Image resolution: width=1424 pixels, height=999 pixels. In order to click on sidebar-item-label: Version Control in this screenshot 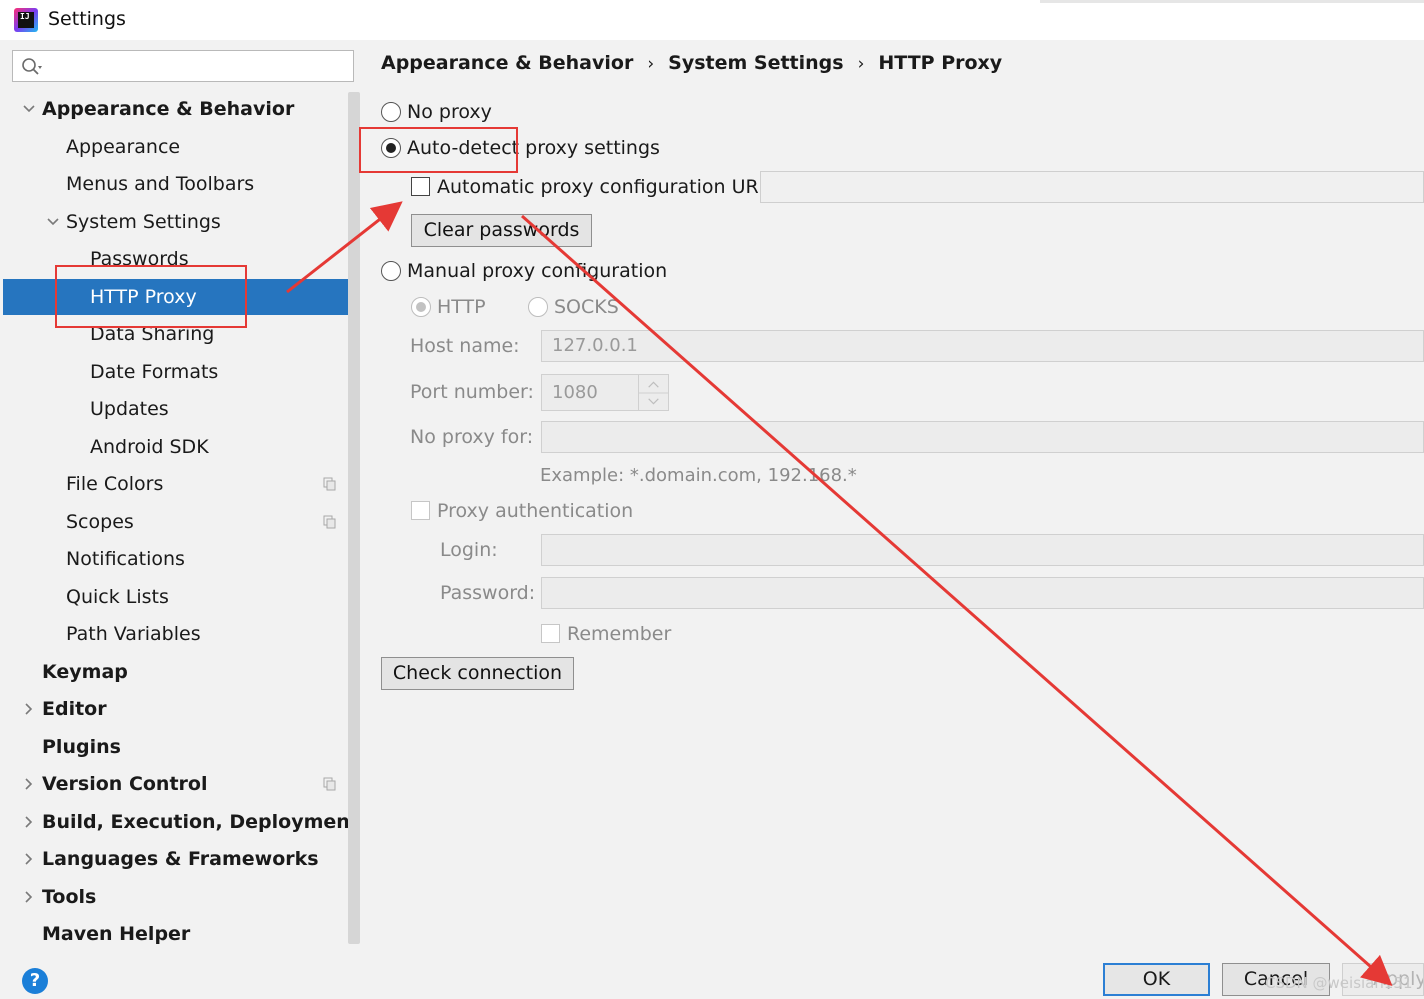, I will do `click(125, 784)`.